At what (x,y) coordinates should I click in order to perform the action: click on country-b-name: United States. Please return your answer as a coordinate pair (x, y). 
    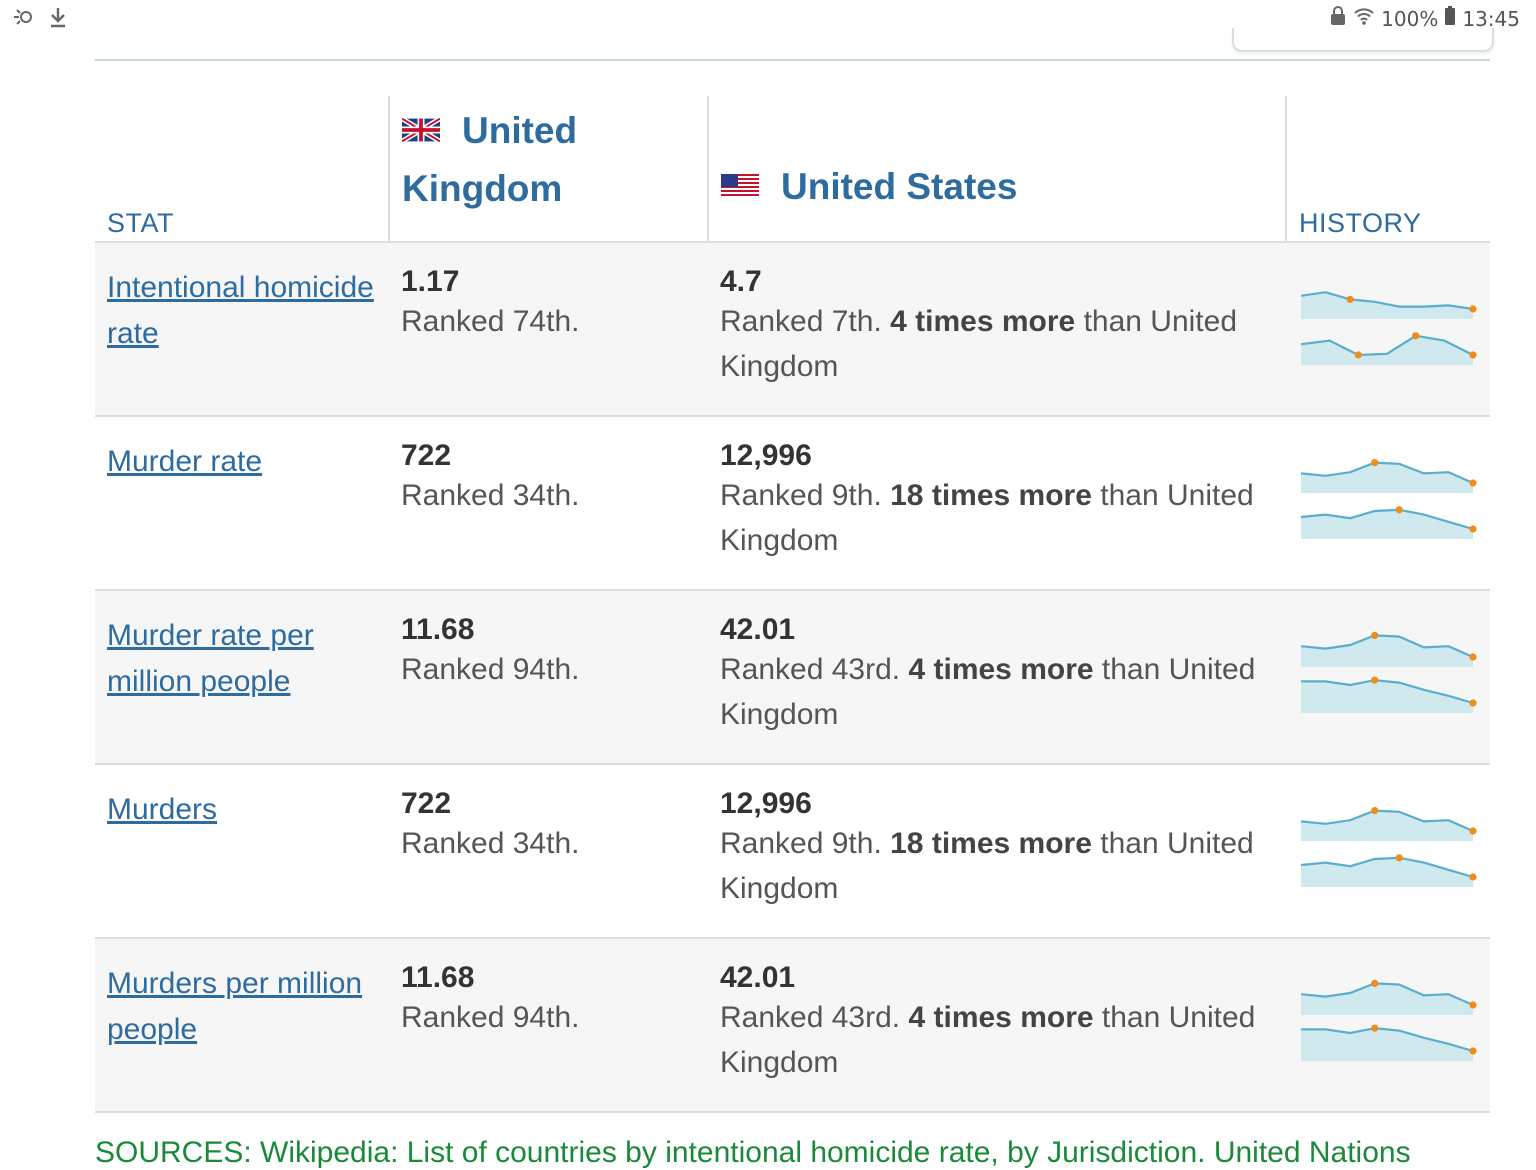
    Looking at the image, I should click on (899, 186).